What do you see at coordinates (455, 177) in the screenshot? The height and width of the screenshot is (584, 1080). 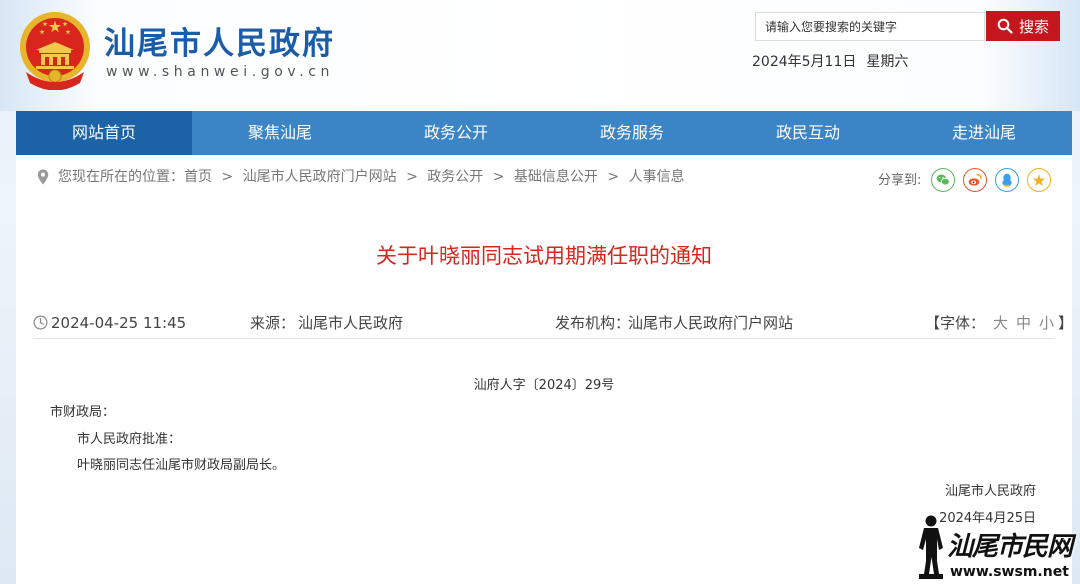 I see `breadcrumb-gov-affairs: 政务公开` at bounding box center [455, 177].